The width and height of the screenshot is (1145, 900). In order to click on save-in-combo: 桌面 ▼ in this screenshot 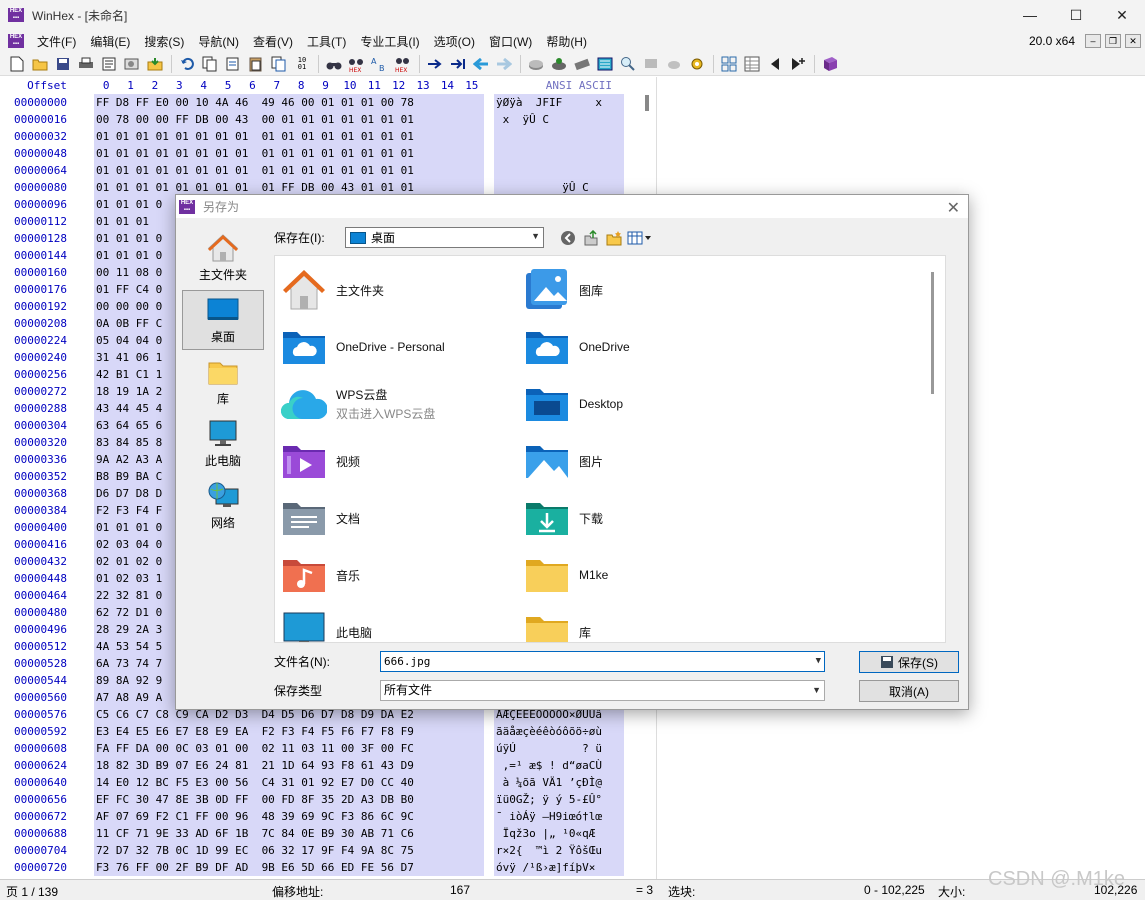, I will do `click(444, 237)`.